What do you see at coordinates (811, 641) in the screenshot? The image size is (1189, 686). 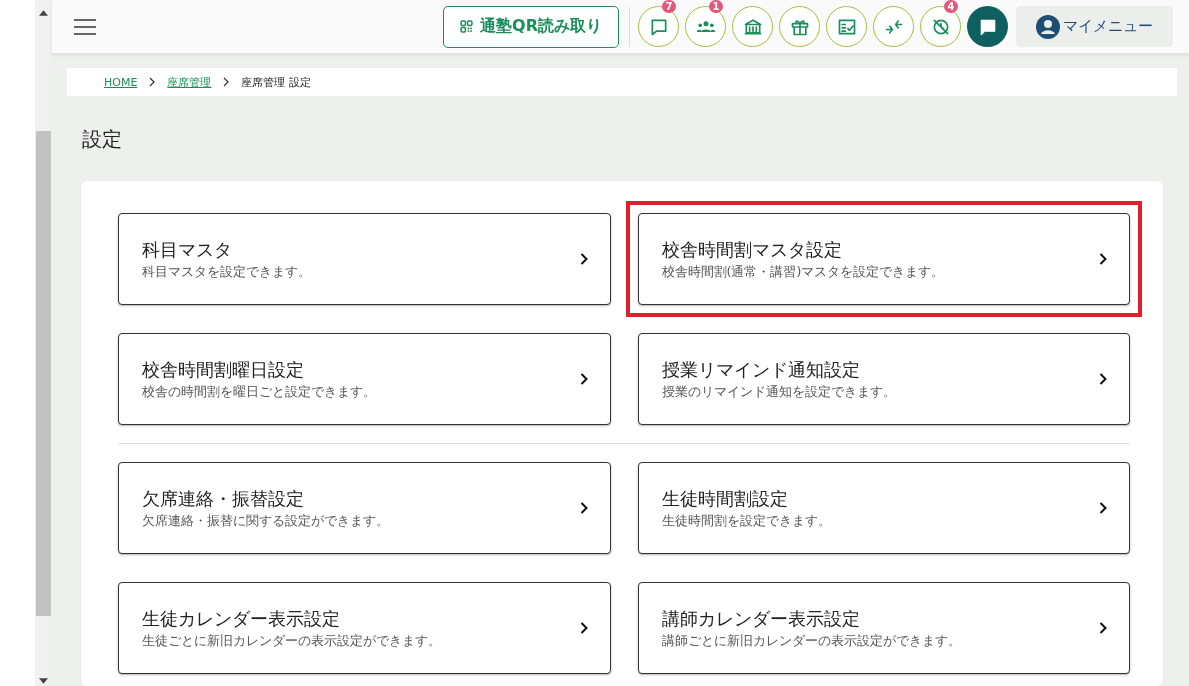 I see `card-description: 講師ごとに新旧カレンダーの表示設定ができます。` at bounding box center [811, 641].